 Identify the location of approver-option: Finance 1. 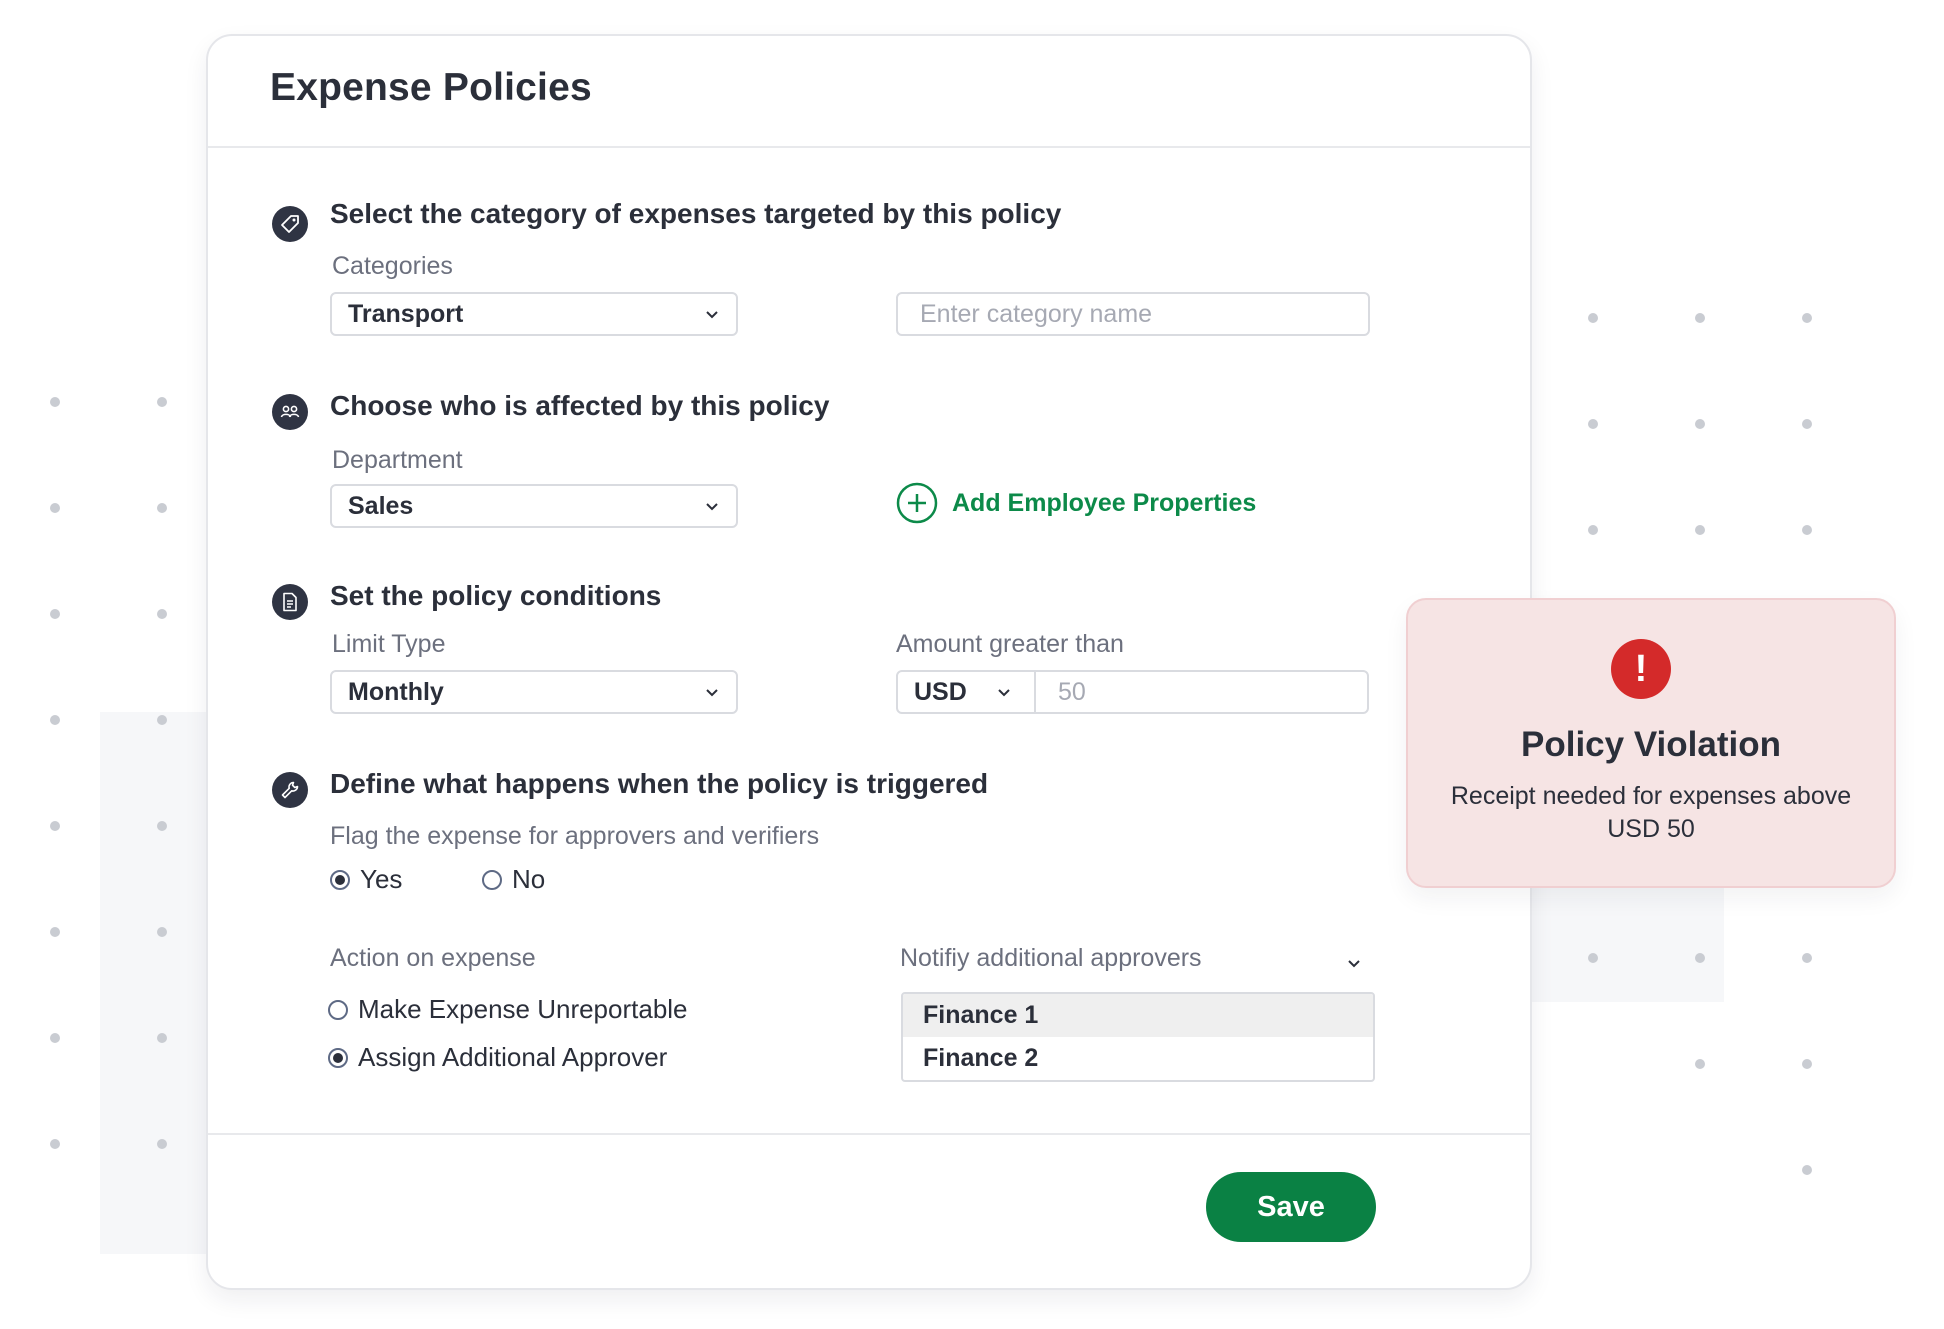
(1138, 1015).